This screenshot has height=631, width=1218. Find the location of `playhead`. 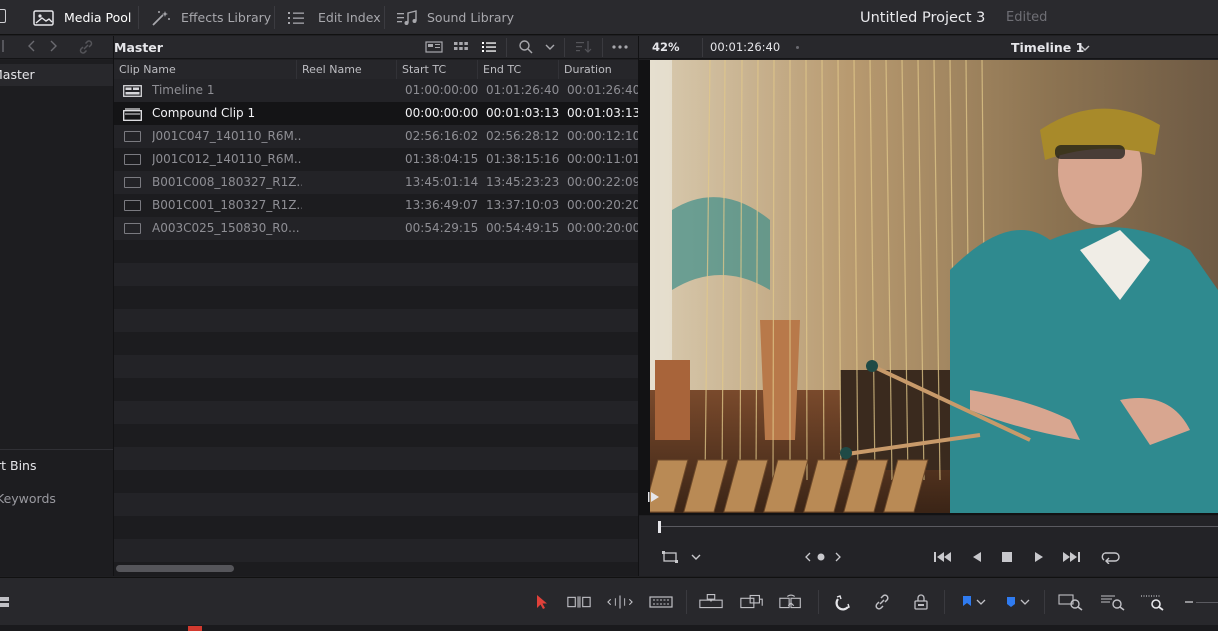

playhead is located at coordinates (659, 527).